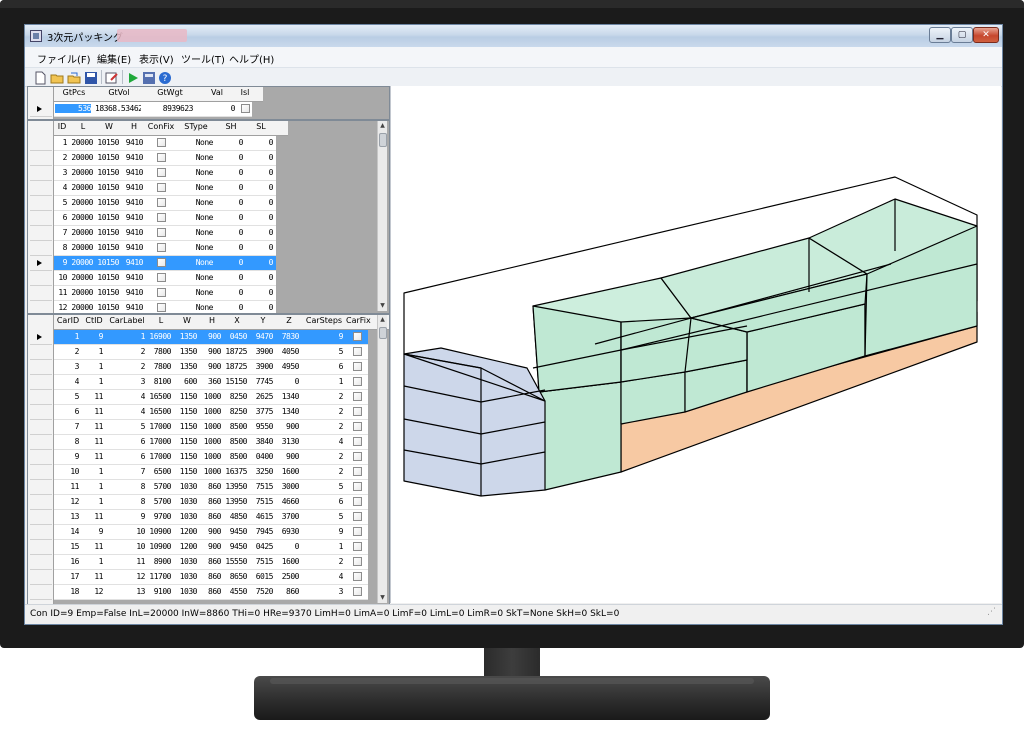 The width and height of the screenshot is (1024, 729). Describe the element at coordinates (236, 411) in the screenshot. I see `table-cell: 8250` at that location.